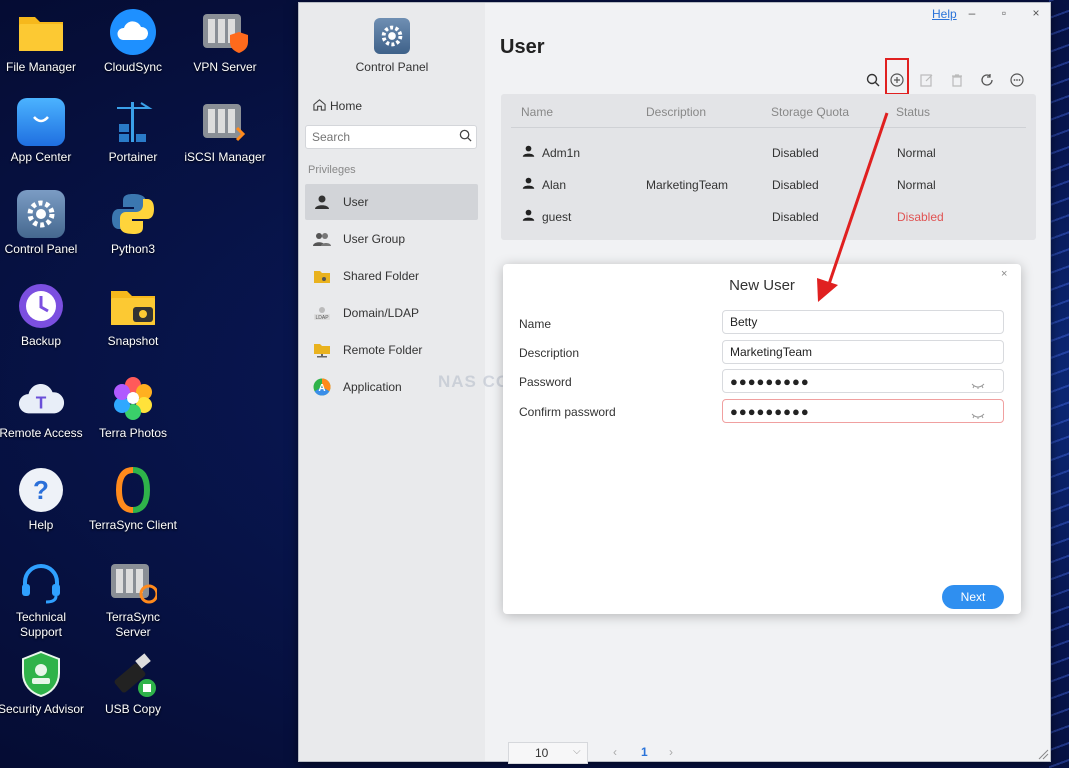 This screenshot has width=1069, height=768. I want to click on desktop-icon-file-manager: File Manager, so click(43, 41).